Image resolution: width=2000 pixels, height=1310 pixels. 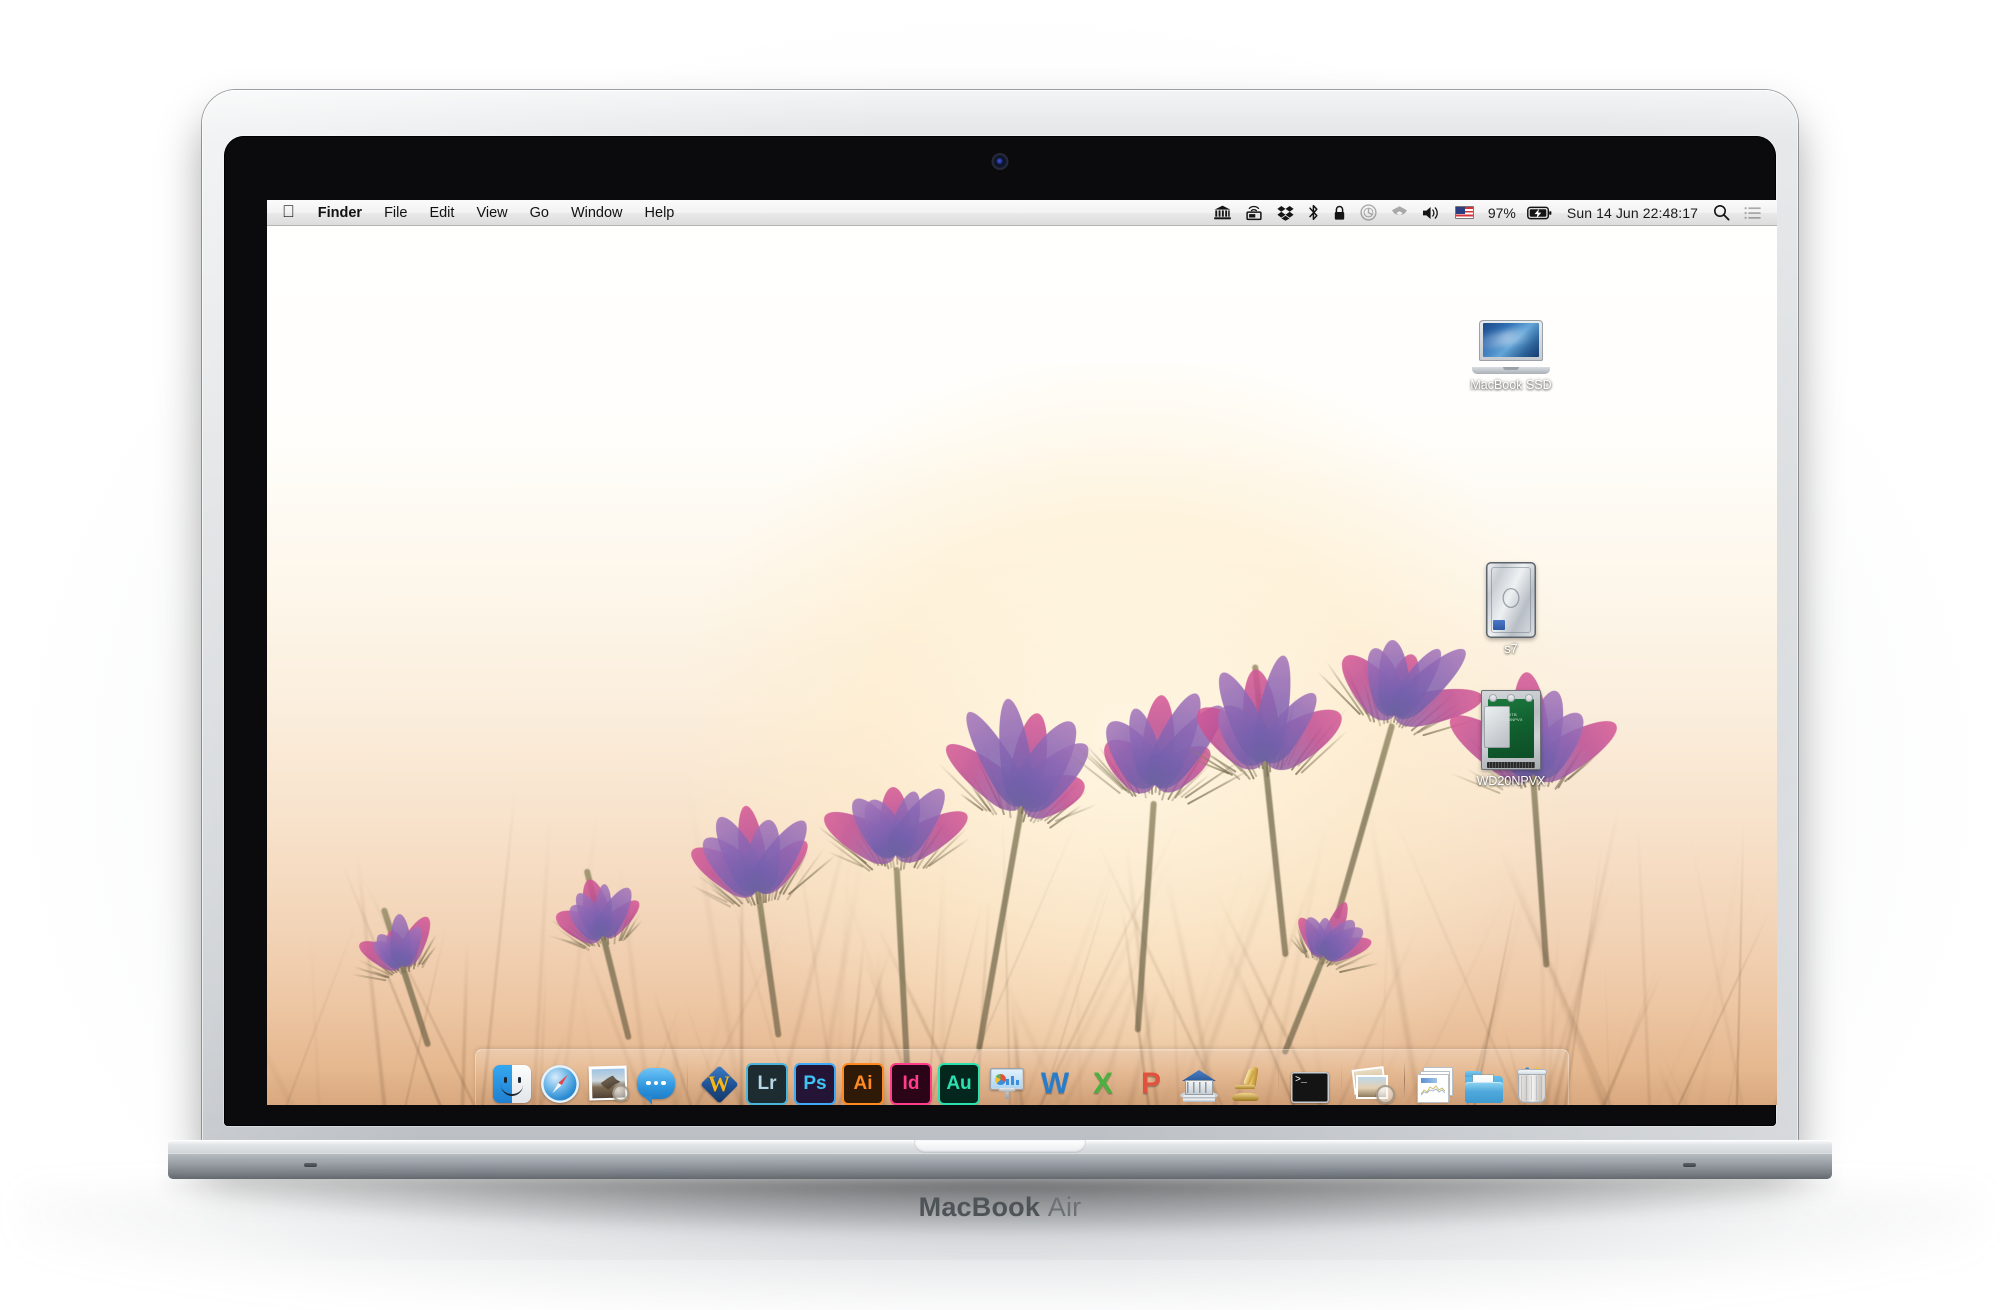 What do you see at coordinates (911, 1084) in the screenshot?
I see `indesign-glyph: Id` at bounding box center [911, 1084].